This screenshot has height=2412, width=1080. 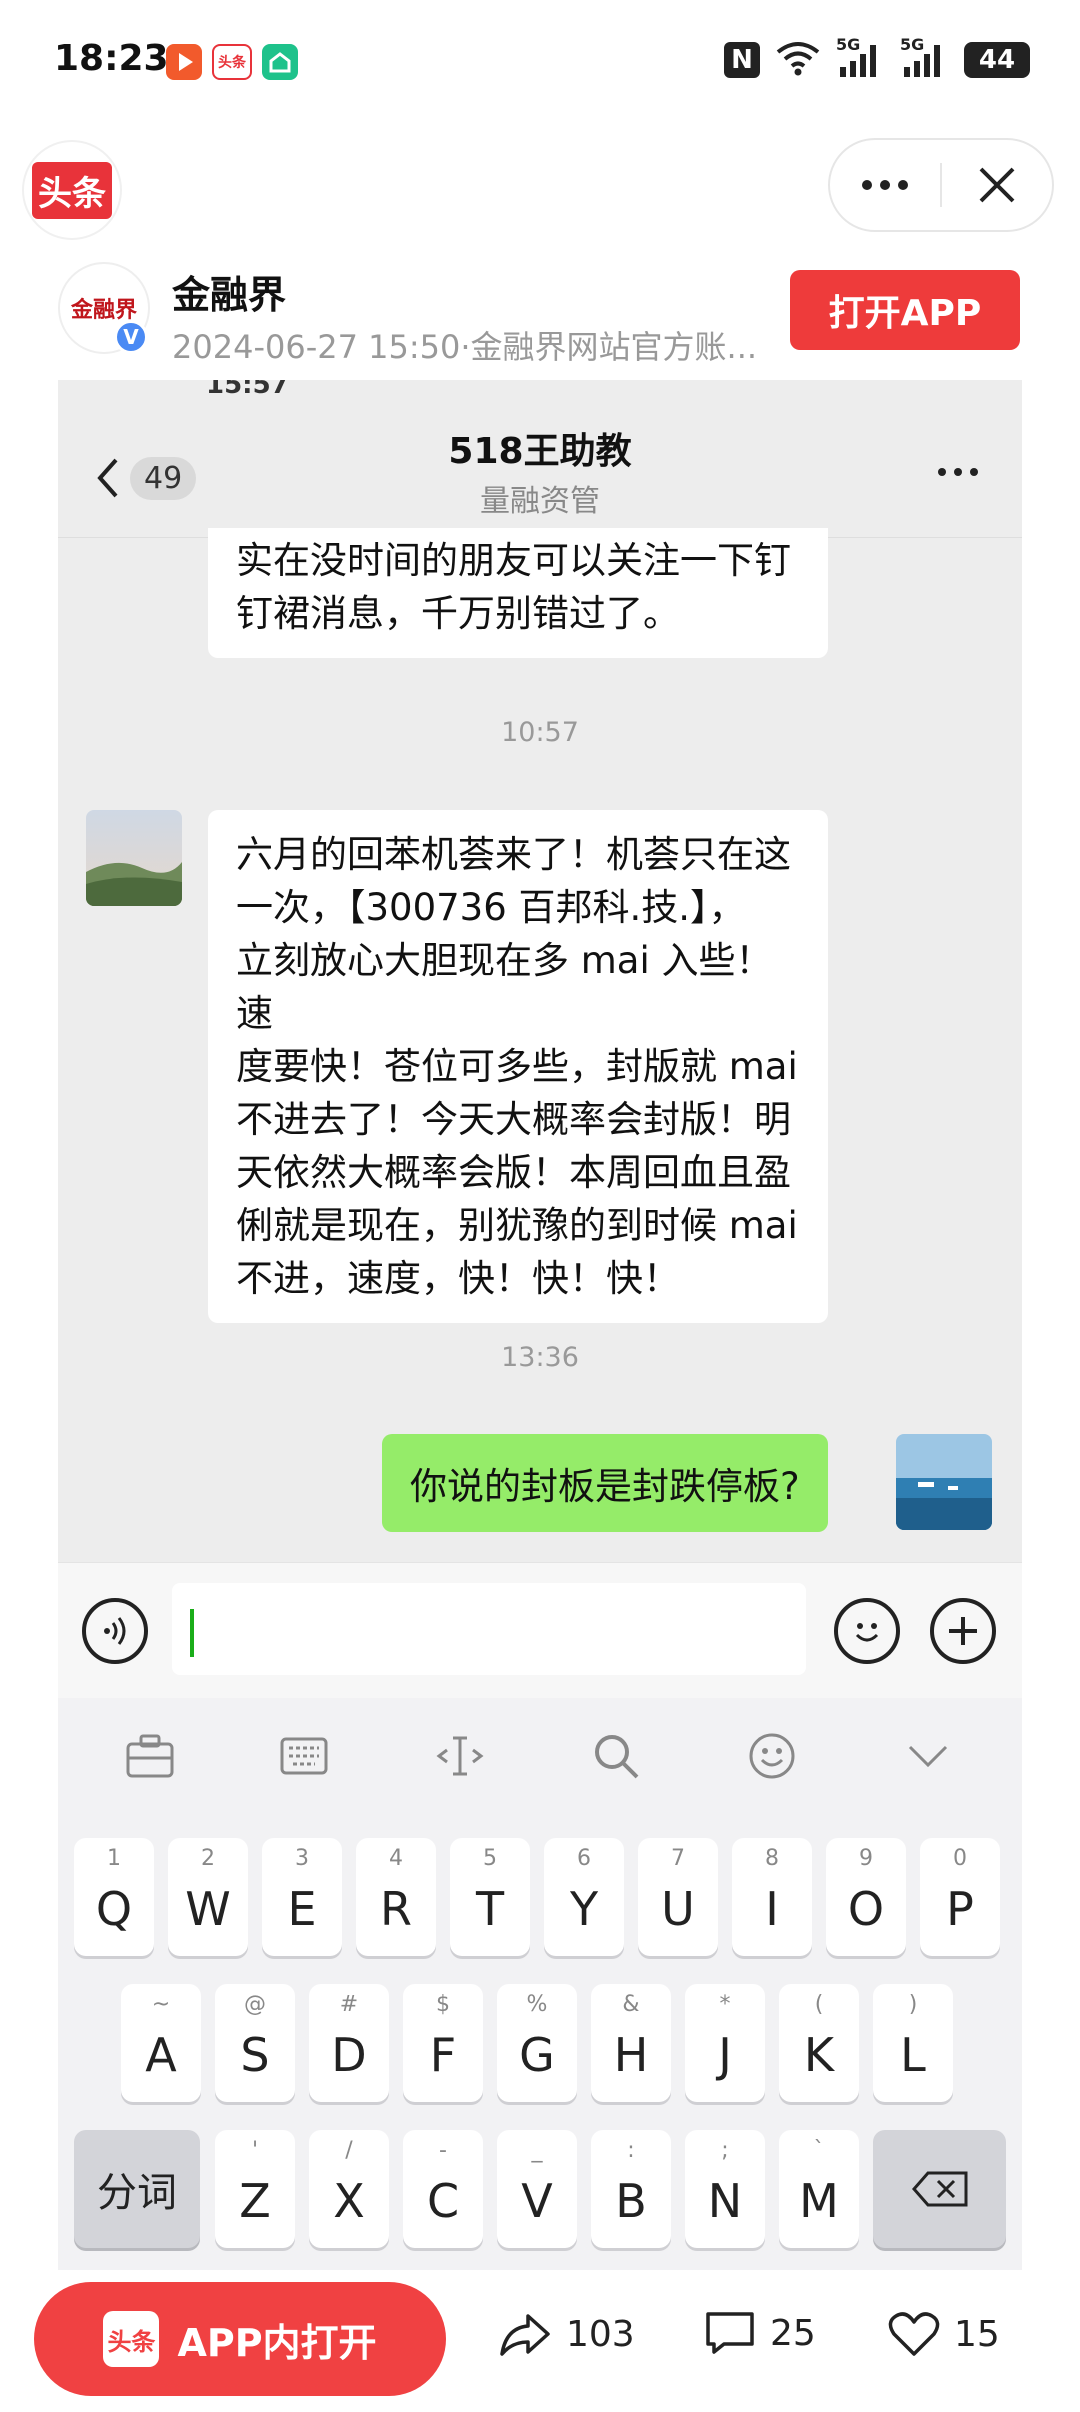 What do you see at coordinates (905, 310) in the screenshot?
I see `open-app-button: 打开APP` at bounding box center [905, 310].